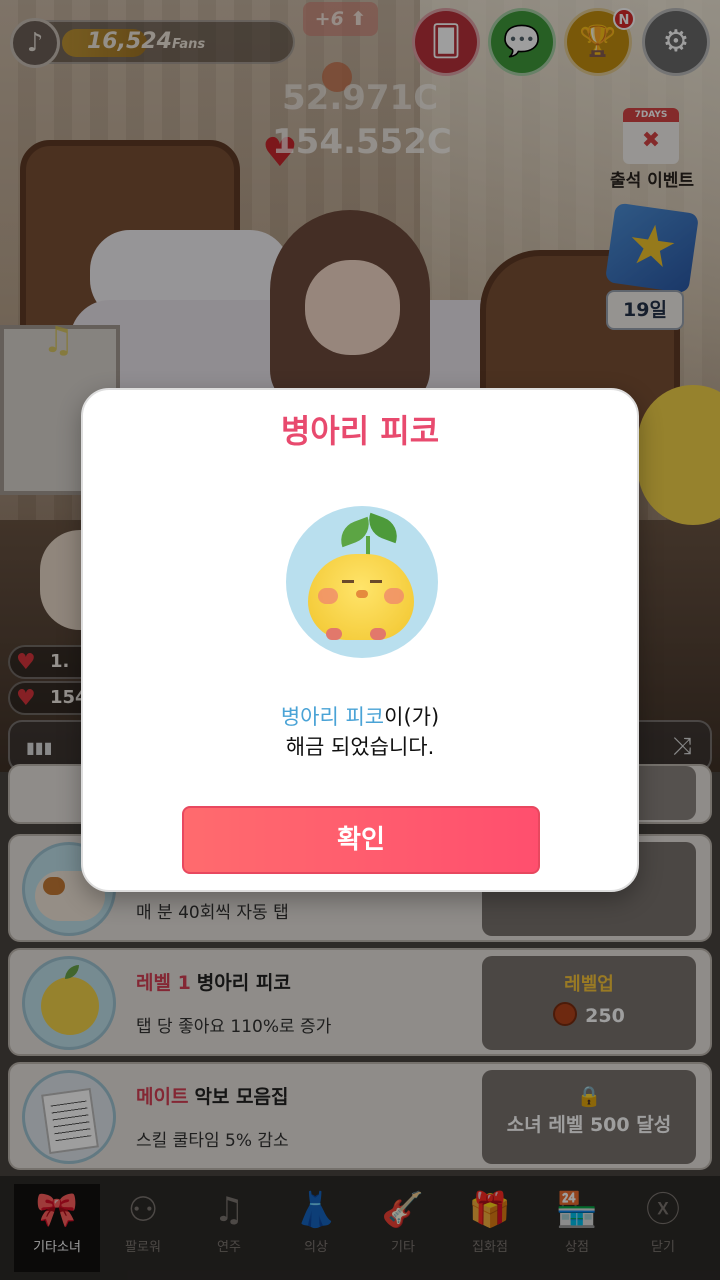 Image resolution: width=720 pixels, height=1280 pixels. What do you see at coordinates (394, 596) in the screenshot?
I see `cheek-right` at bounding box center [394, 596].